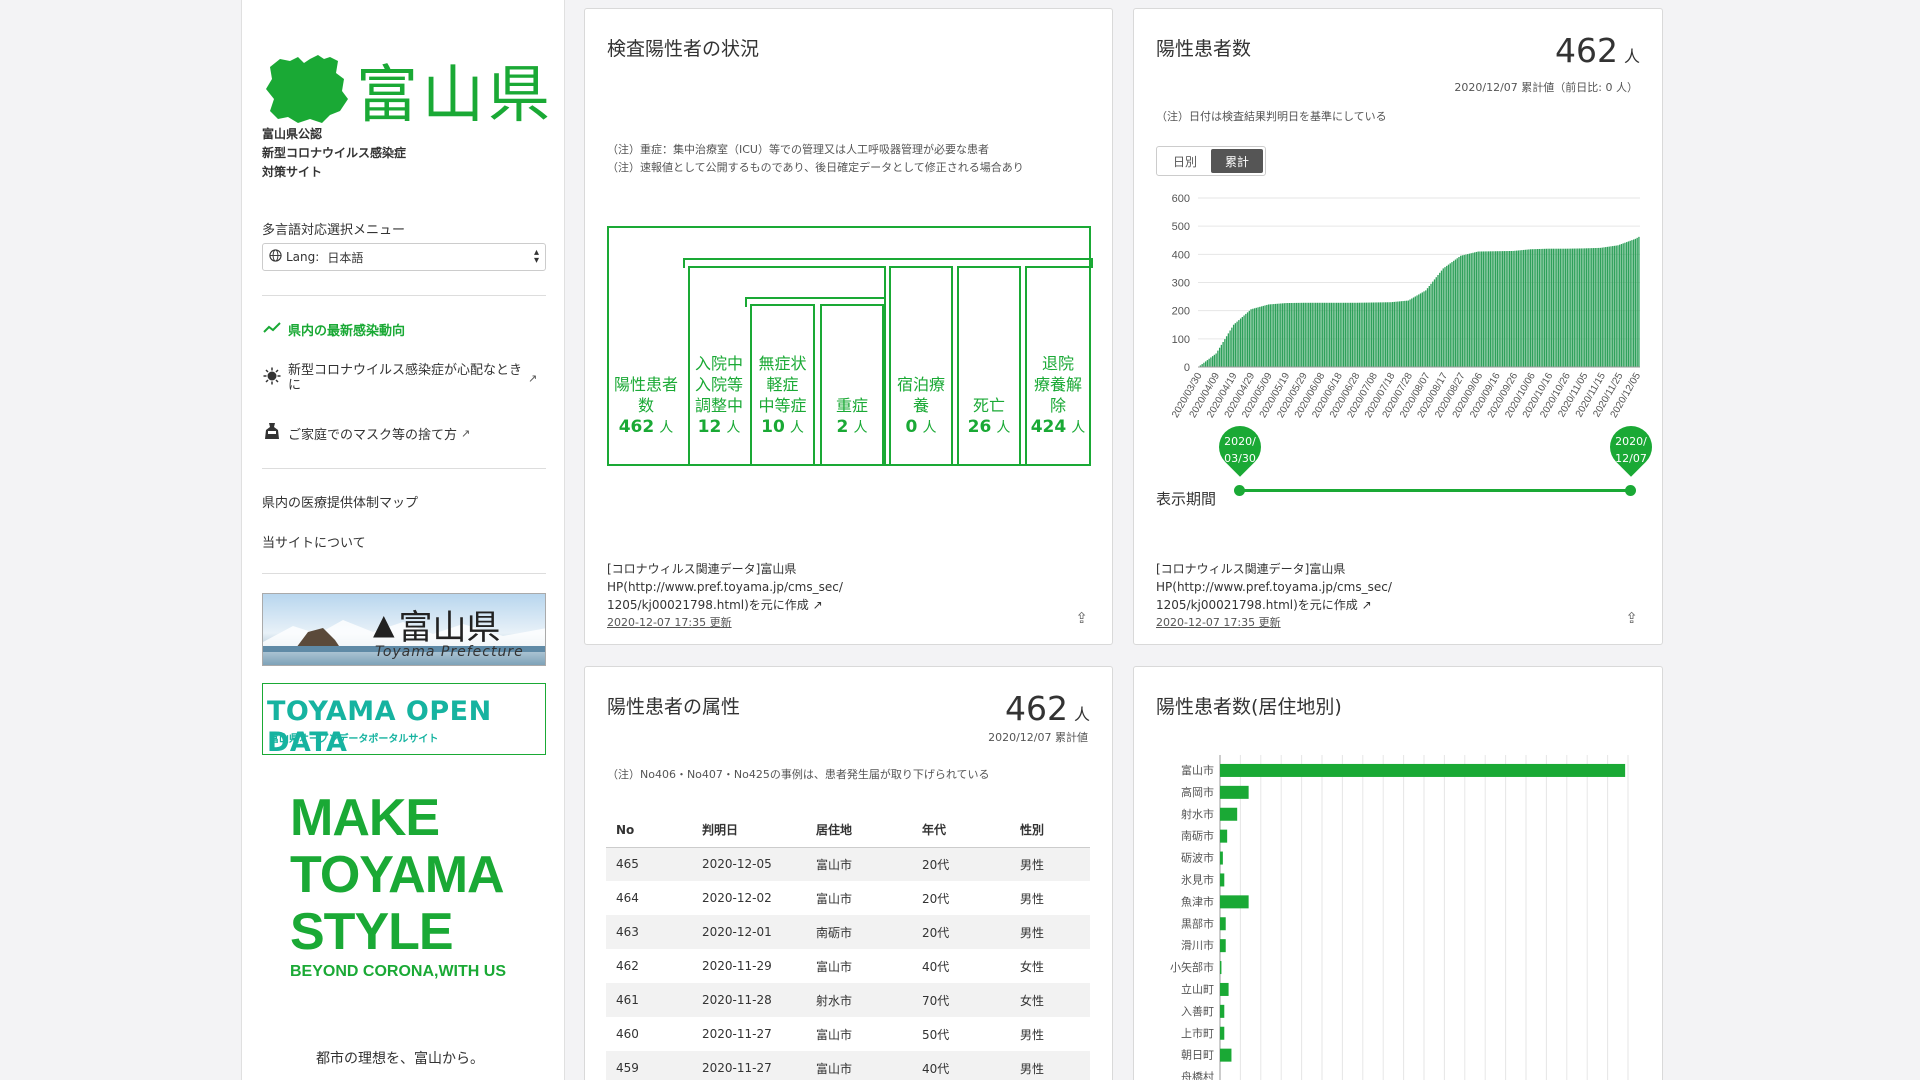  What do you see at coordinates (379, 727) in the screenshot?
I see `open-data-title: TOYAMA OPEN DATA` at bounding box center [379, 727].